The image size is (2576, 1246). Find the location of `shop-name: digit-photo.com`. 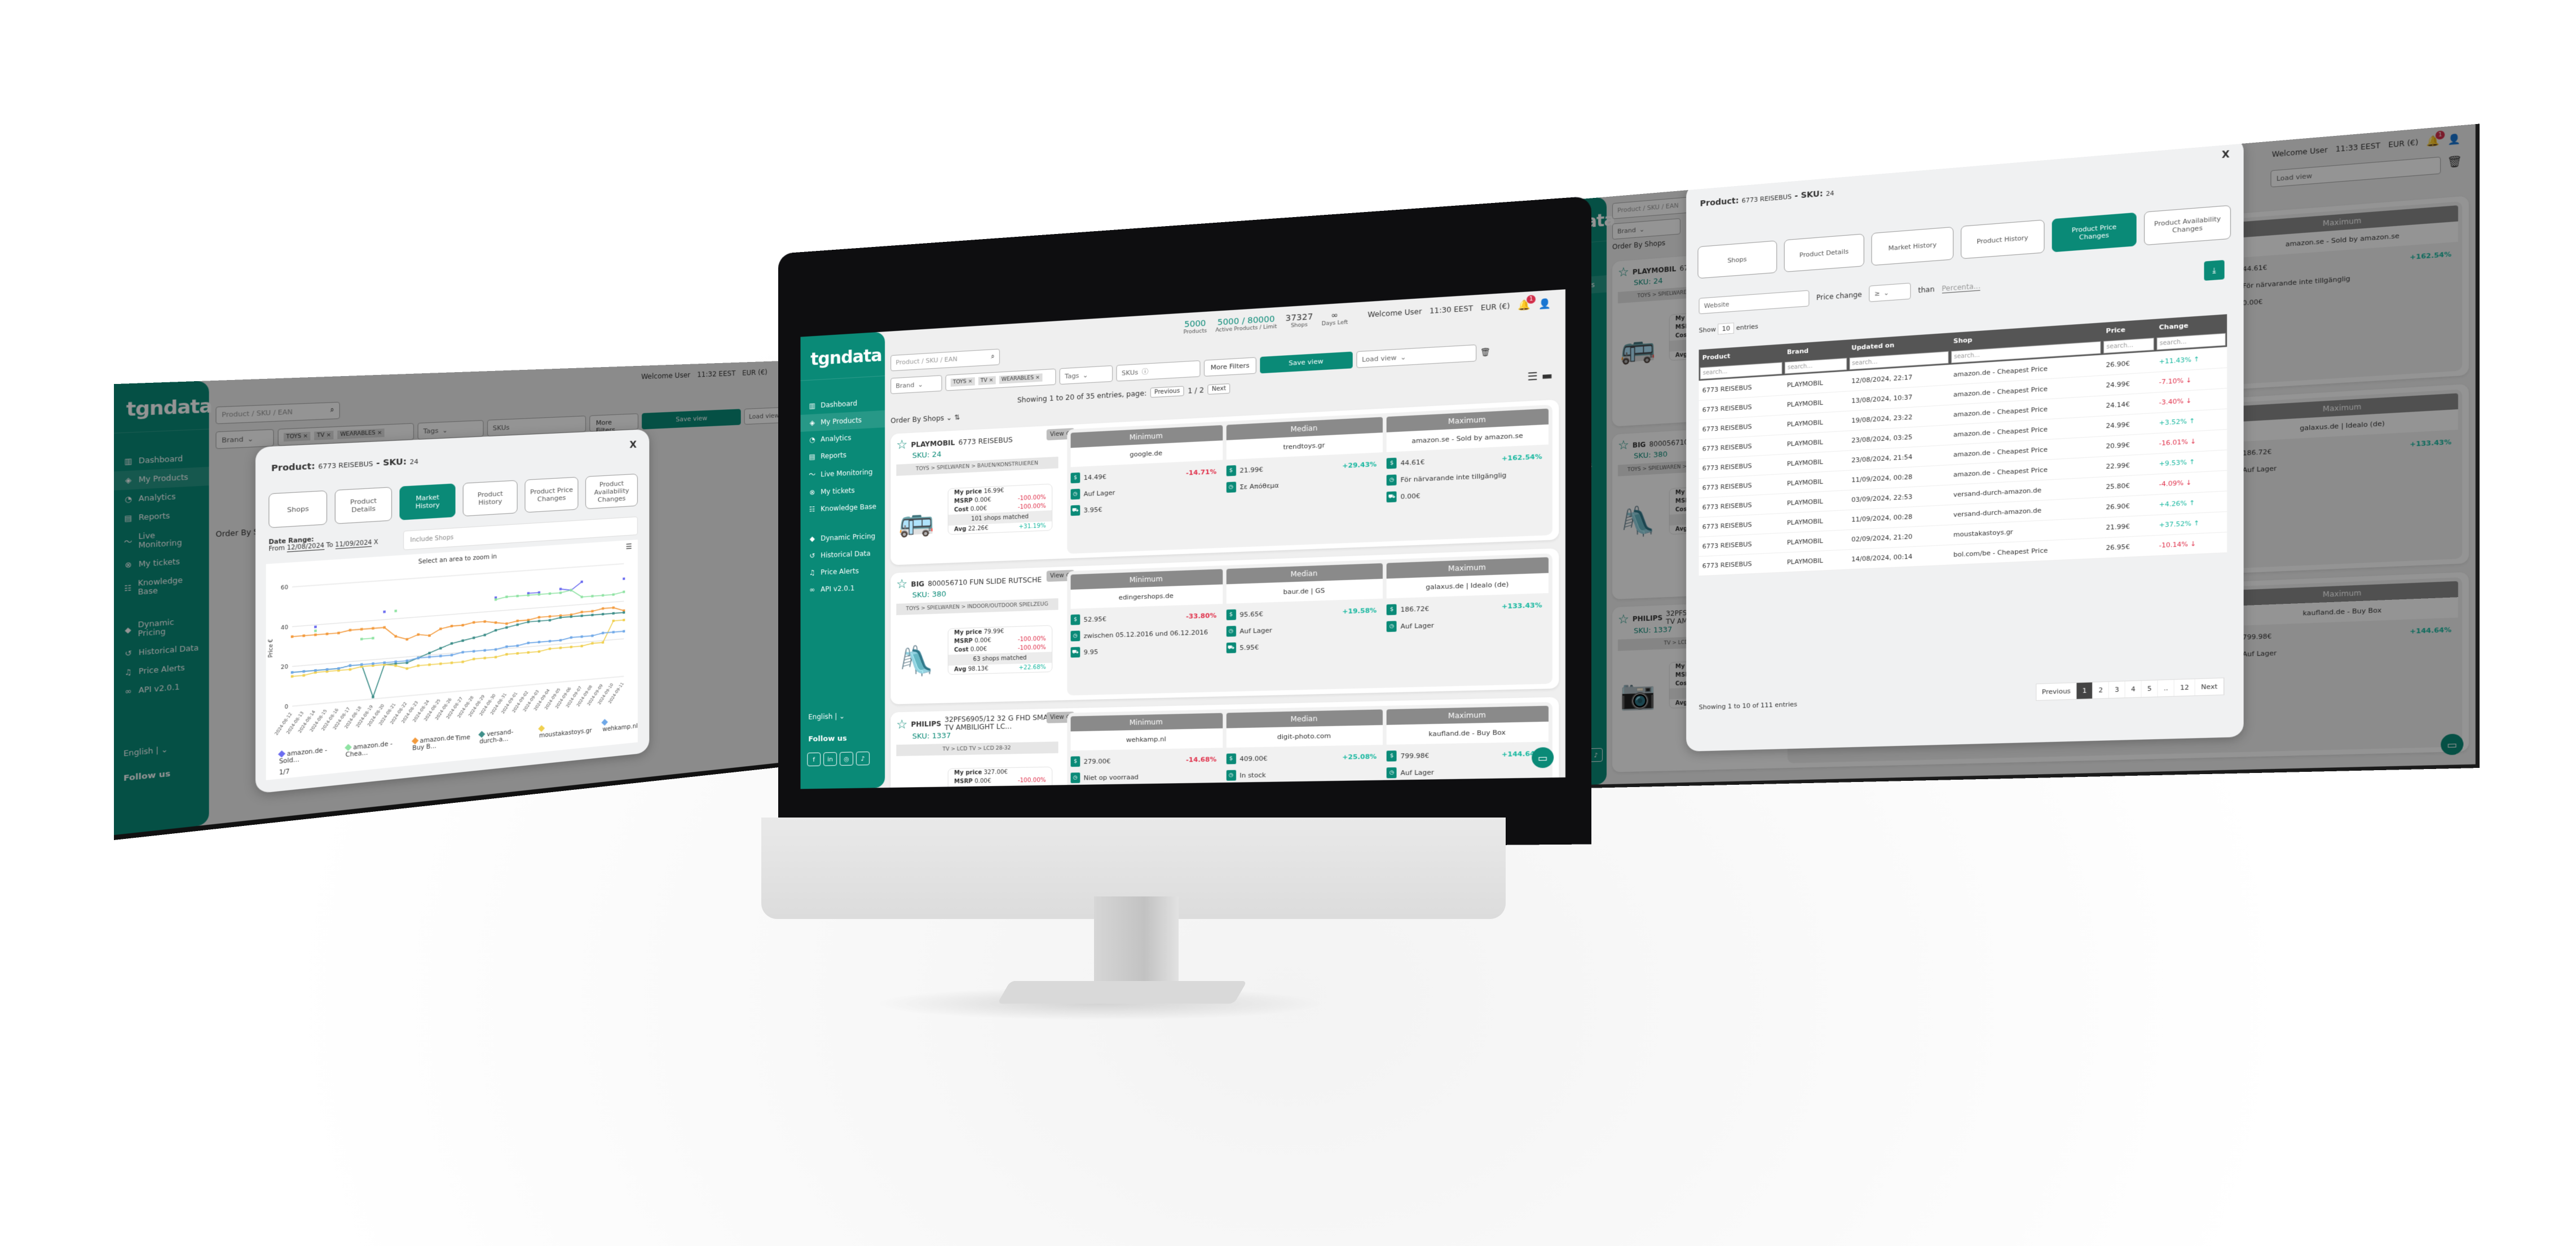

shop-name: digit-photo.com is located at coordinates (1304, 736).